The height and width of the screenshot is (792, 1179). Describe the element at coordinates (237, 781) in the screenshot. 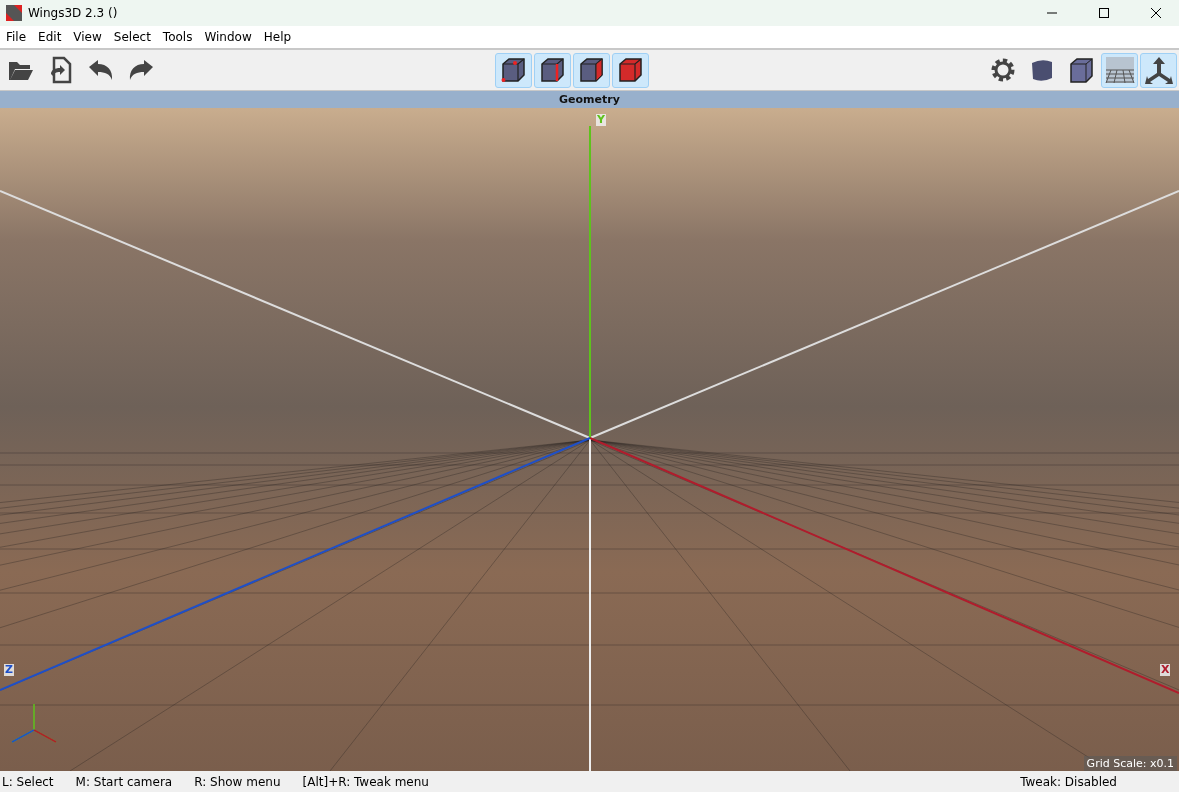

I see `status-hint: R: Show menu` at that location.